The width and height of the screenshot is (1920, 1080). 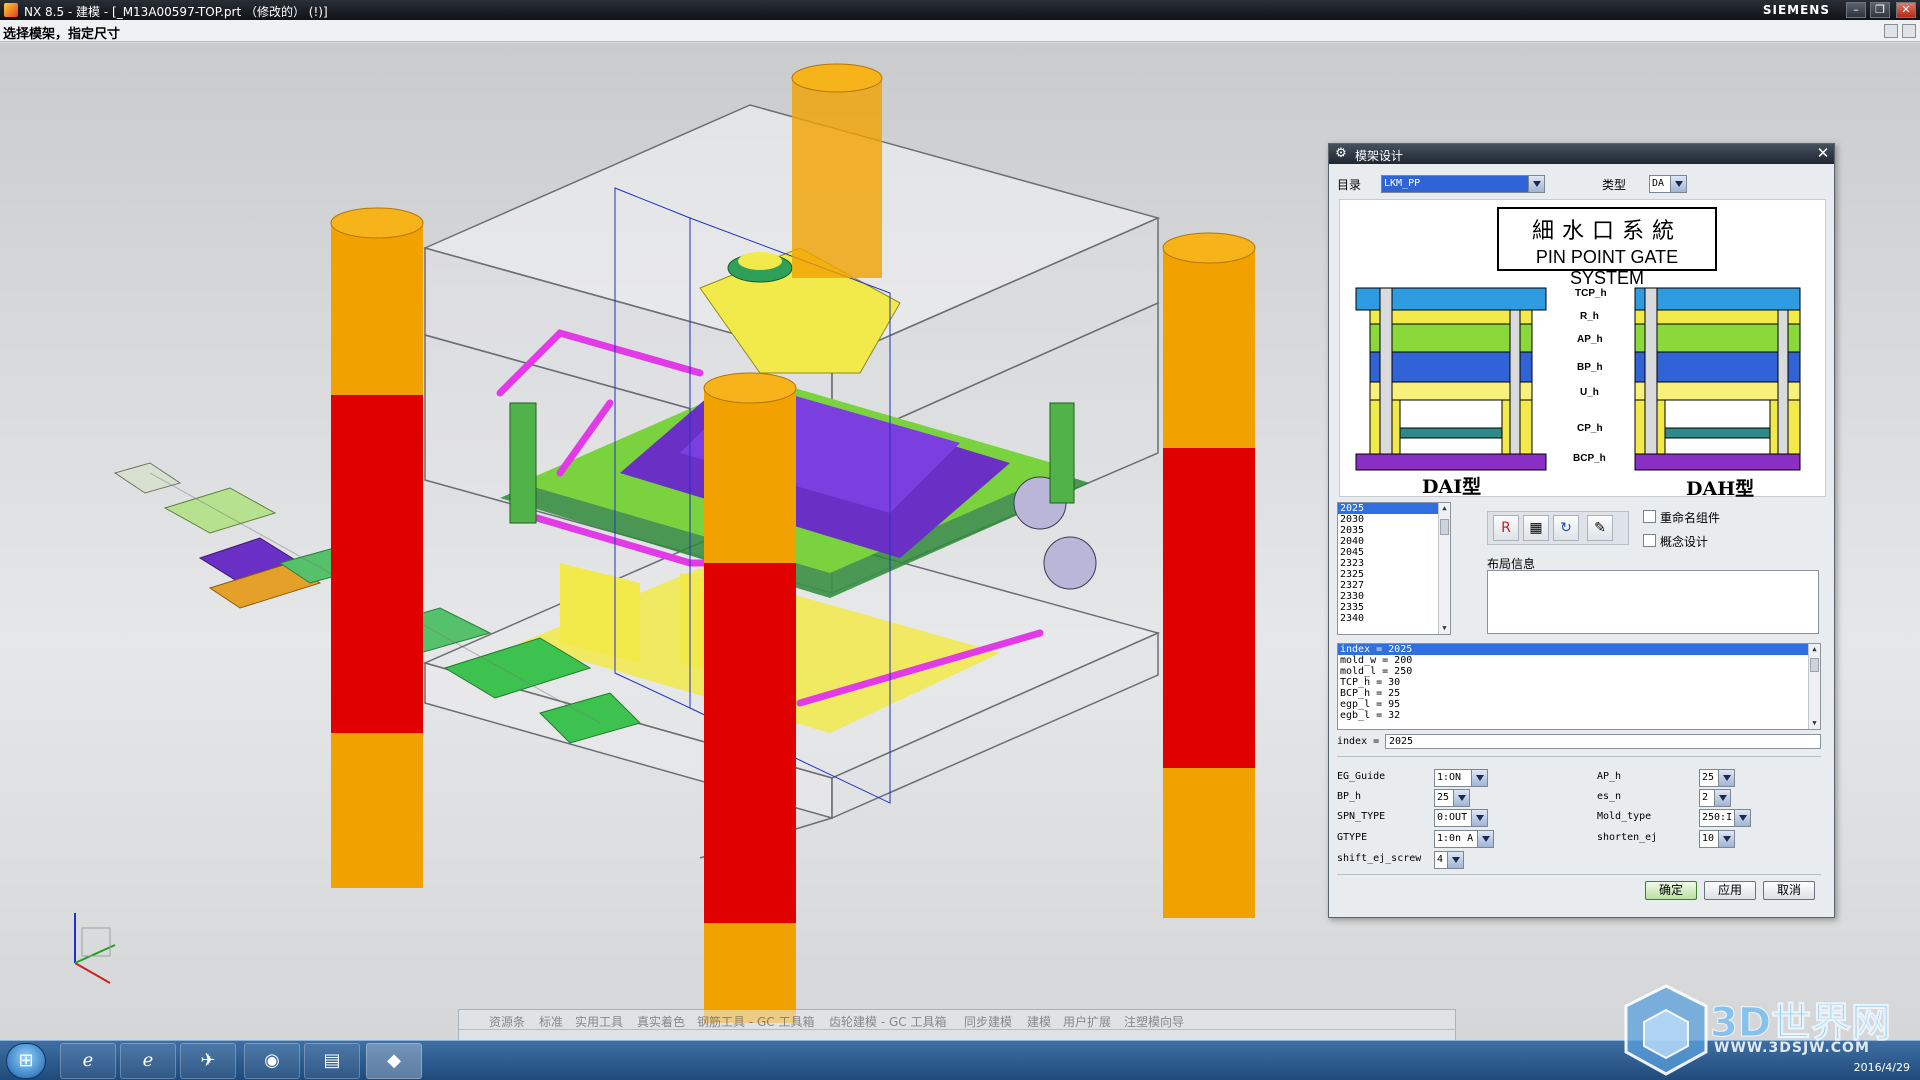 I want to click on expression-item: TCP_h = 30, so click(x=1579, y=682).